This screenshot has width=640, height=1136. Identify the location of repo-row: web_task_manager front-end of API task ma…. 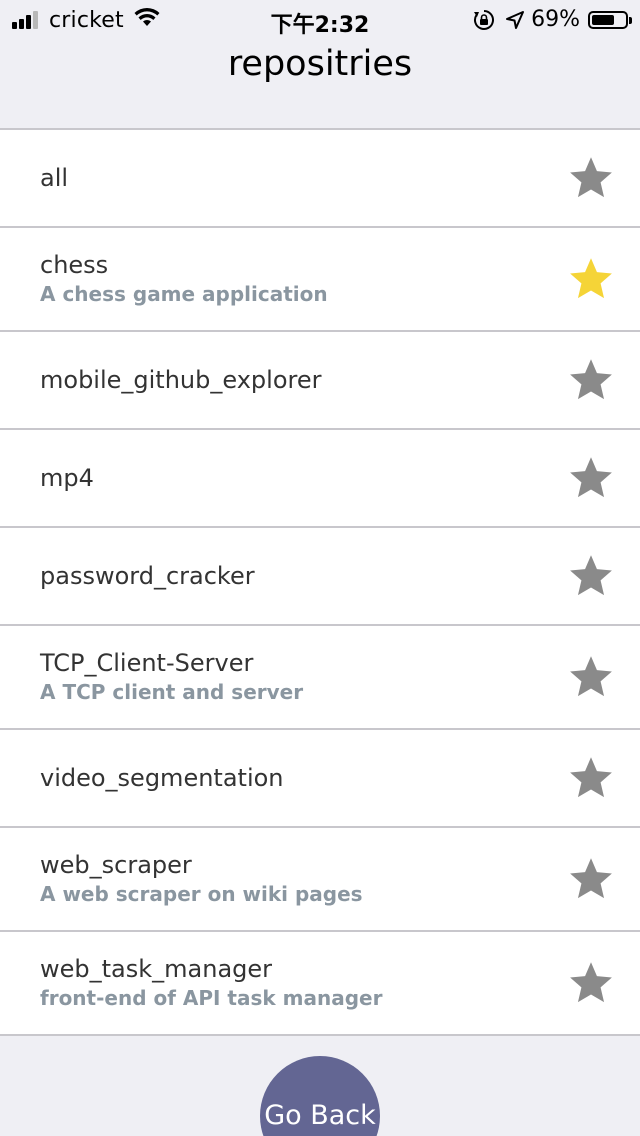
(320, 984).